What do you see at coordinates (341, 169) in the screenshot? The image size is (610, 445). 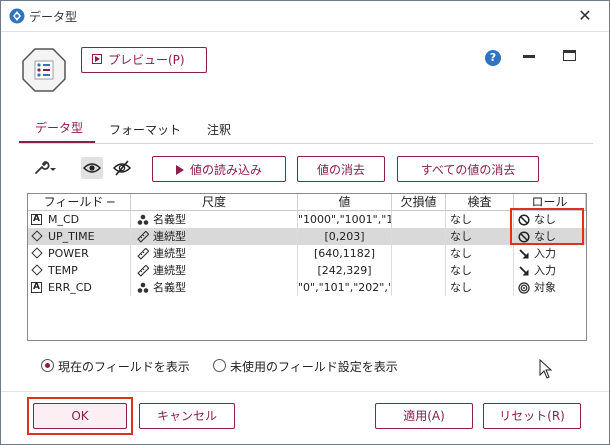 I see `clear-values-button: 値の消去` at bounding box center [341, 169].